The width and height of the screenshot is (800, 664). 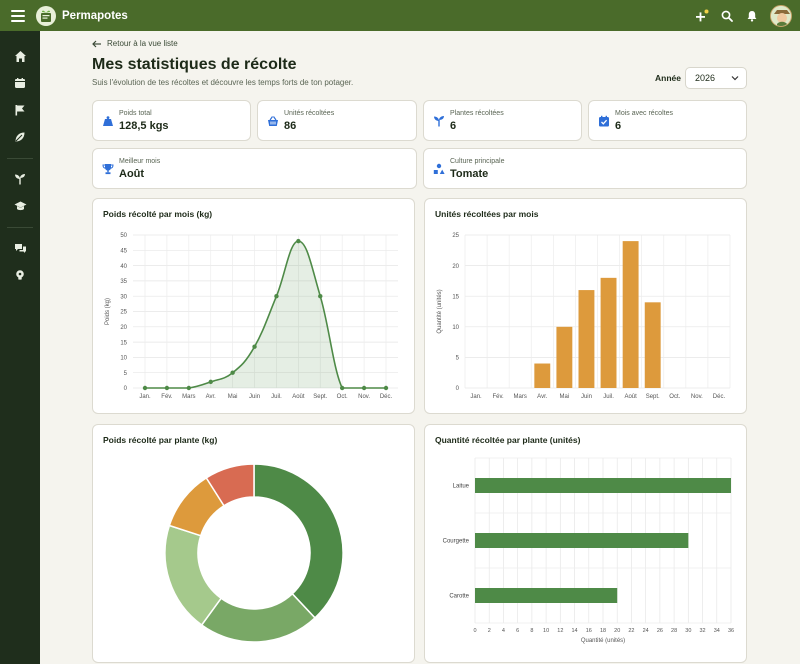 I want to click on calendar-check-icon, so click(x=604, y=121).